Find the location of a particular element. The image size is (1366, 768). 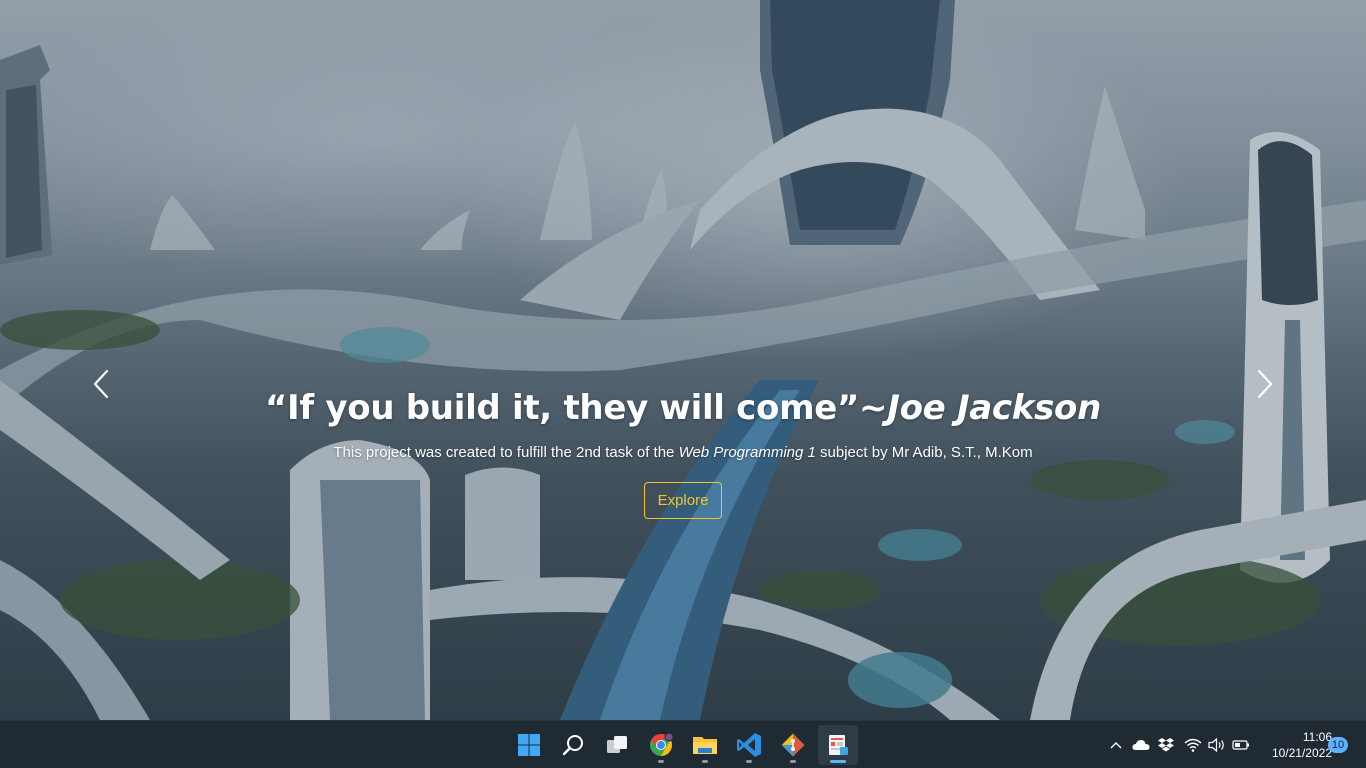

taskbar-vscode-button is located at coordinates (749, 745).